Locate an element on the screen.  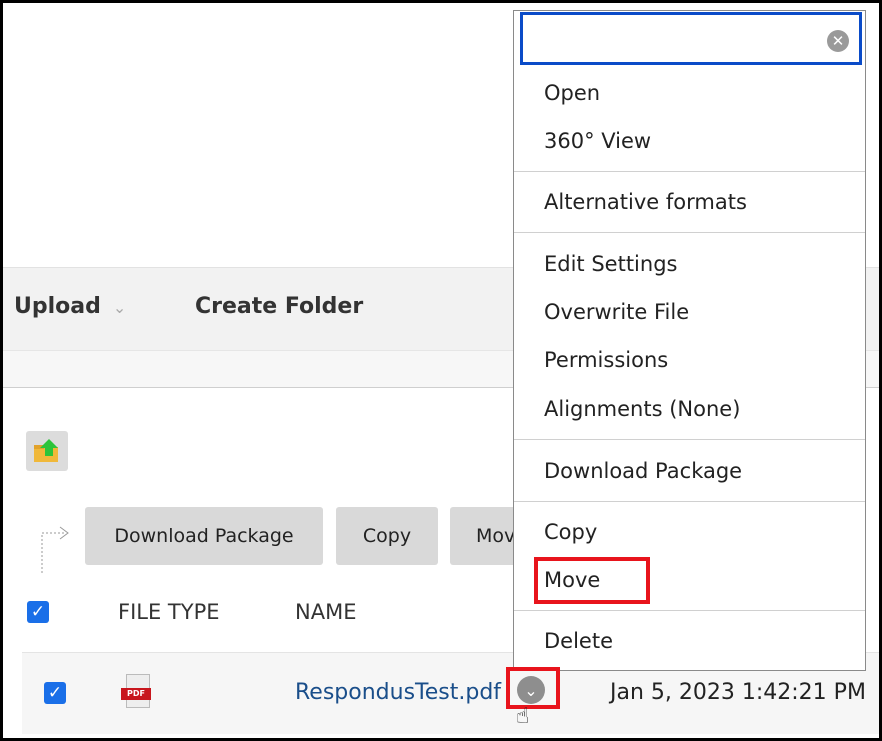
upload-menu-button: Upload ⌄ is located at coordinates (70, 306).